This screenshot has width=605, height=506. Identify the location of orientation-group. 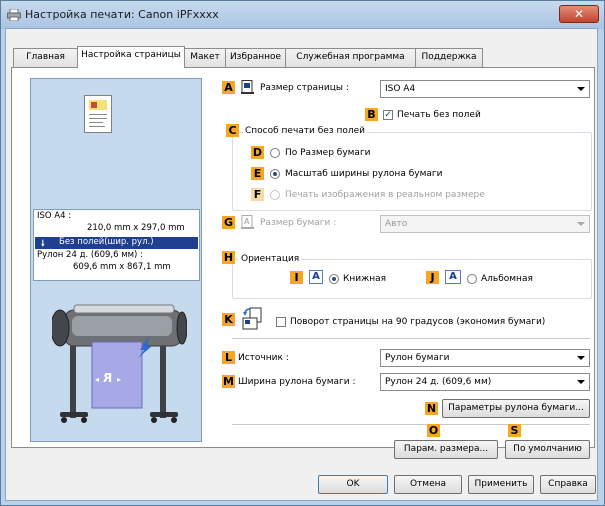
(412, 279).